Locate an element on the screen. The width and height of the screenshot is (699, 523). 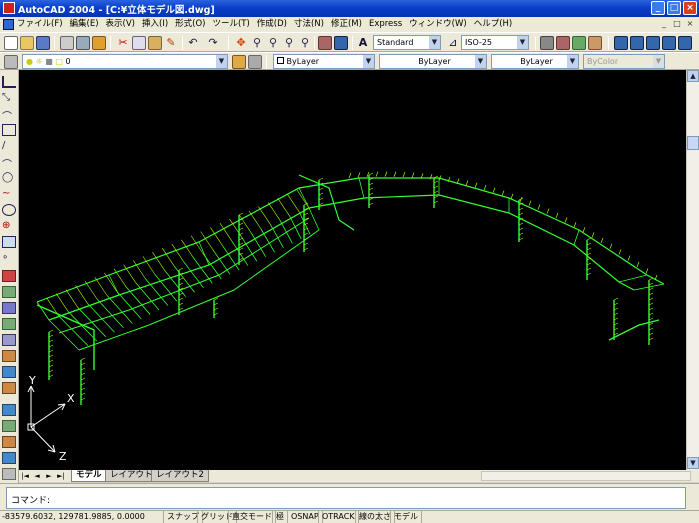
zoom-extents-icon: ⚲ is located at coordinates (305, 43).